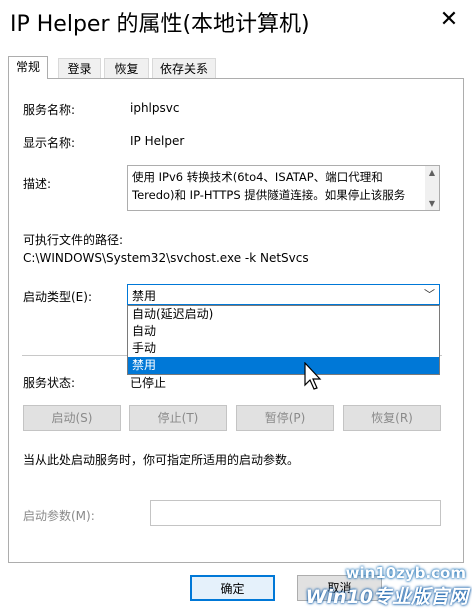 The image size is (472, 612). I want to click on title-bar: IP Helper 的属性(本地计算机) ✕, so click(236, 22).